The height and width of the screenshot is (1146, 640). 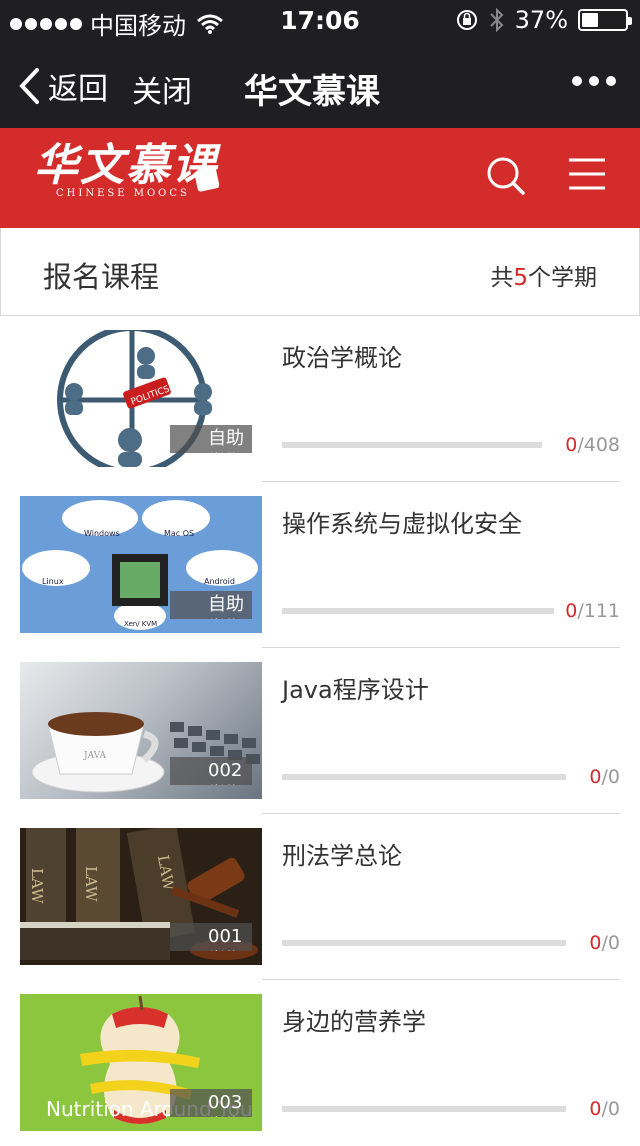 I want to click on page-title: 华文慕课, so click(x=312, y=92).